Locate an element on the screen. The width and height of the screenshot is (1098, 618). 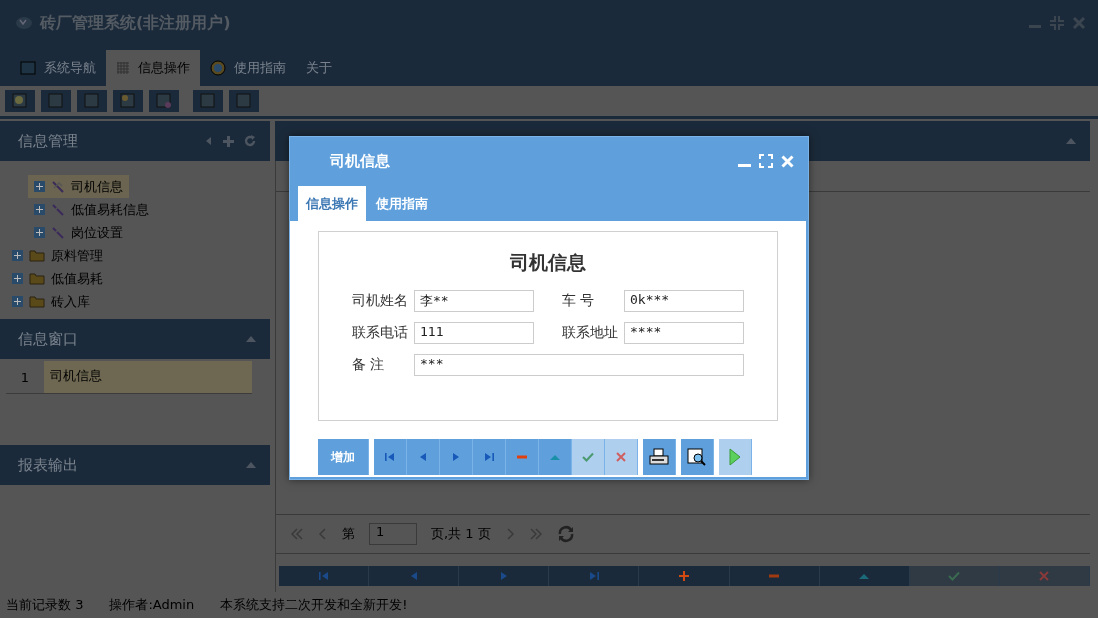
tree-label: 司机信息 is located at coordinates (97, 186).